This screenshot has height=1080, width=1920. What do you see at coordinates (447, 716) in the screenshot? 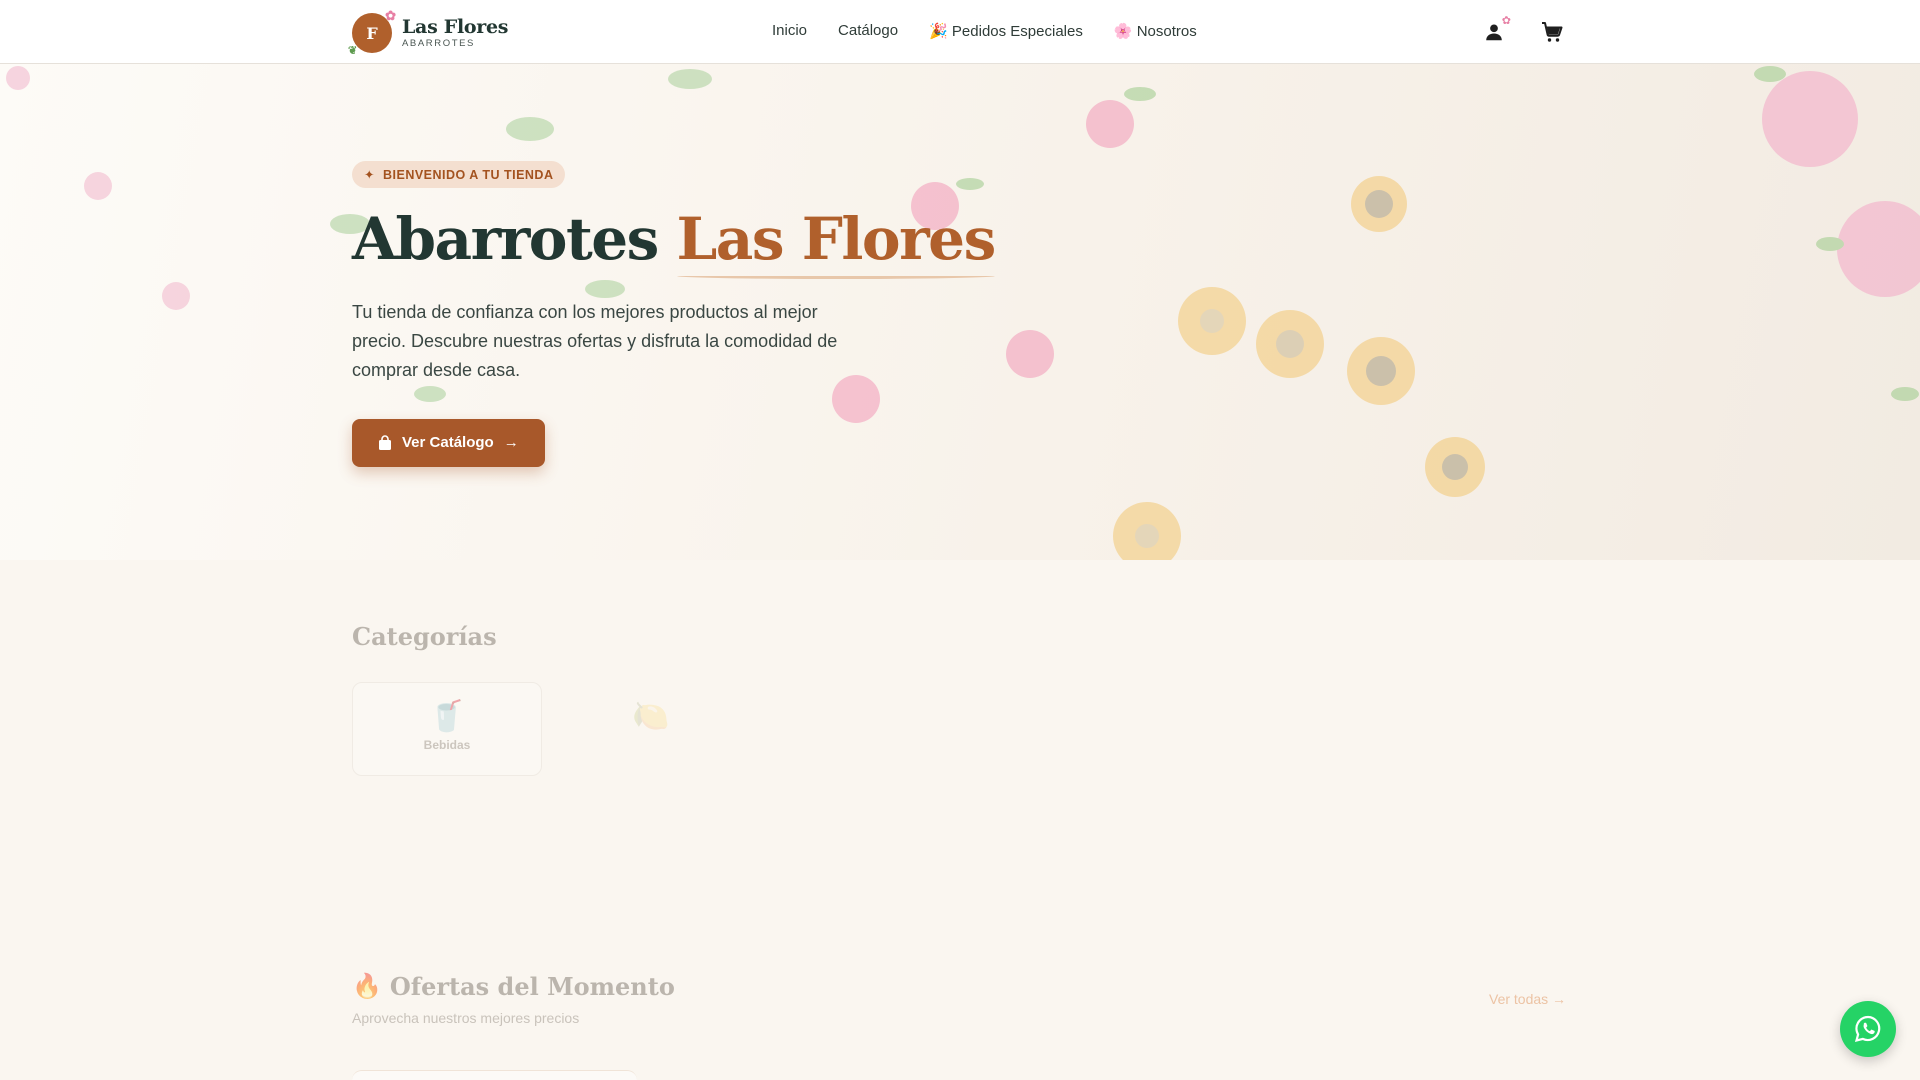
I see `cup-icon: 🥤` at bounding box center [447, 716].